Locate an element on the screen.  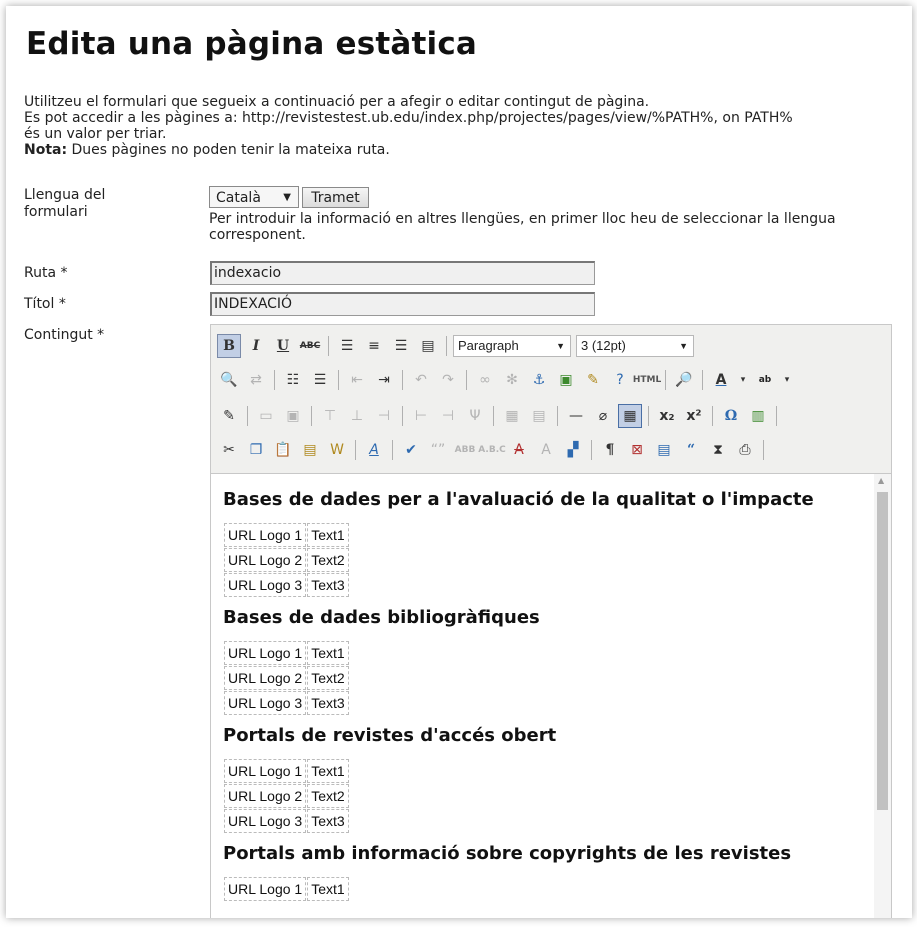
table-row: URL Logo 2 Text2 is located at coordinates (286, 678).